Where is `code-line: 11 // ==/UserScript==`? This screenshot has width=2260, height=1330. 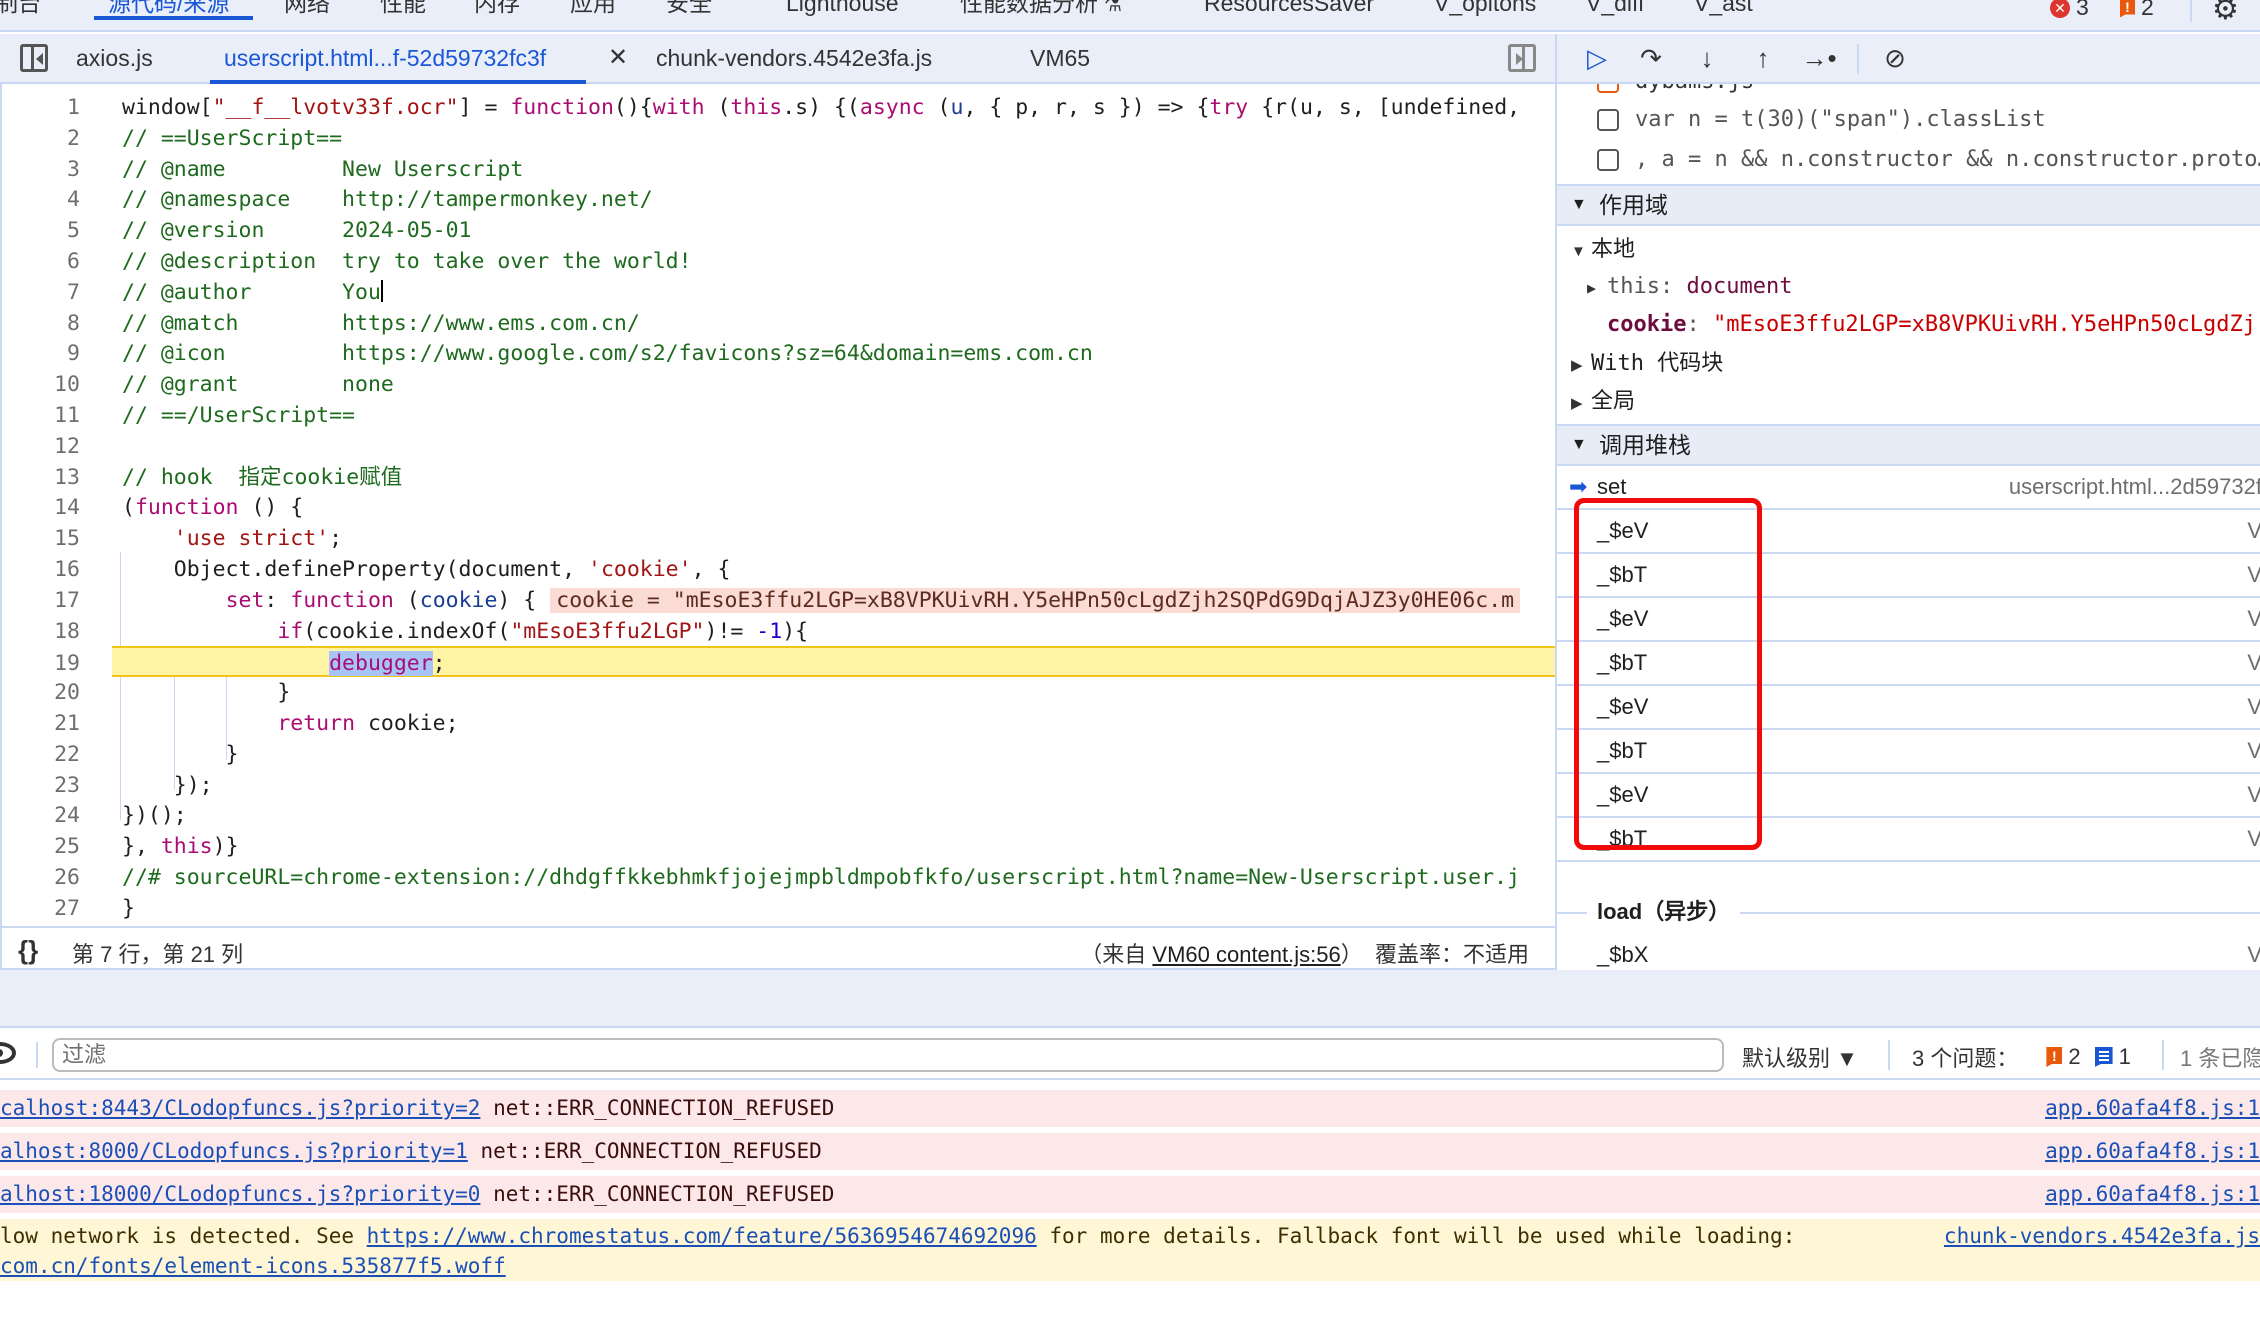
code-line: 11 // ==/UserScript== is located at coordinates (778, 415).